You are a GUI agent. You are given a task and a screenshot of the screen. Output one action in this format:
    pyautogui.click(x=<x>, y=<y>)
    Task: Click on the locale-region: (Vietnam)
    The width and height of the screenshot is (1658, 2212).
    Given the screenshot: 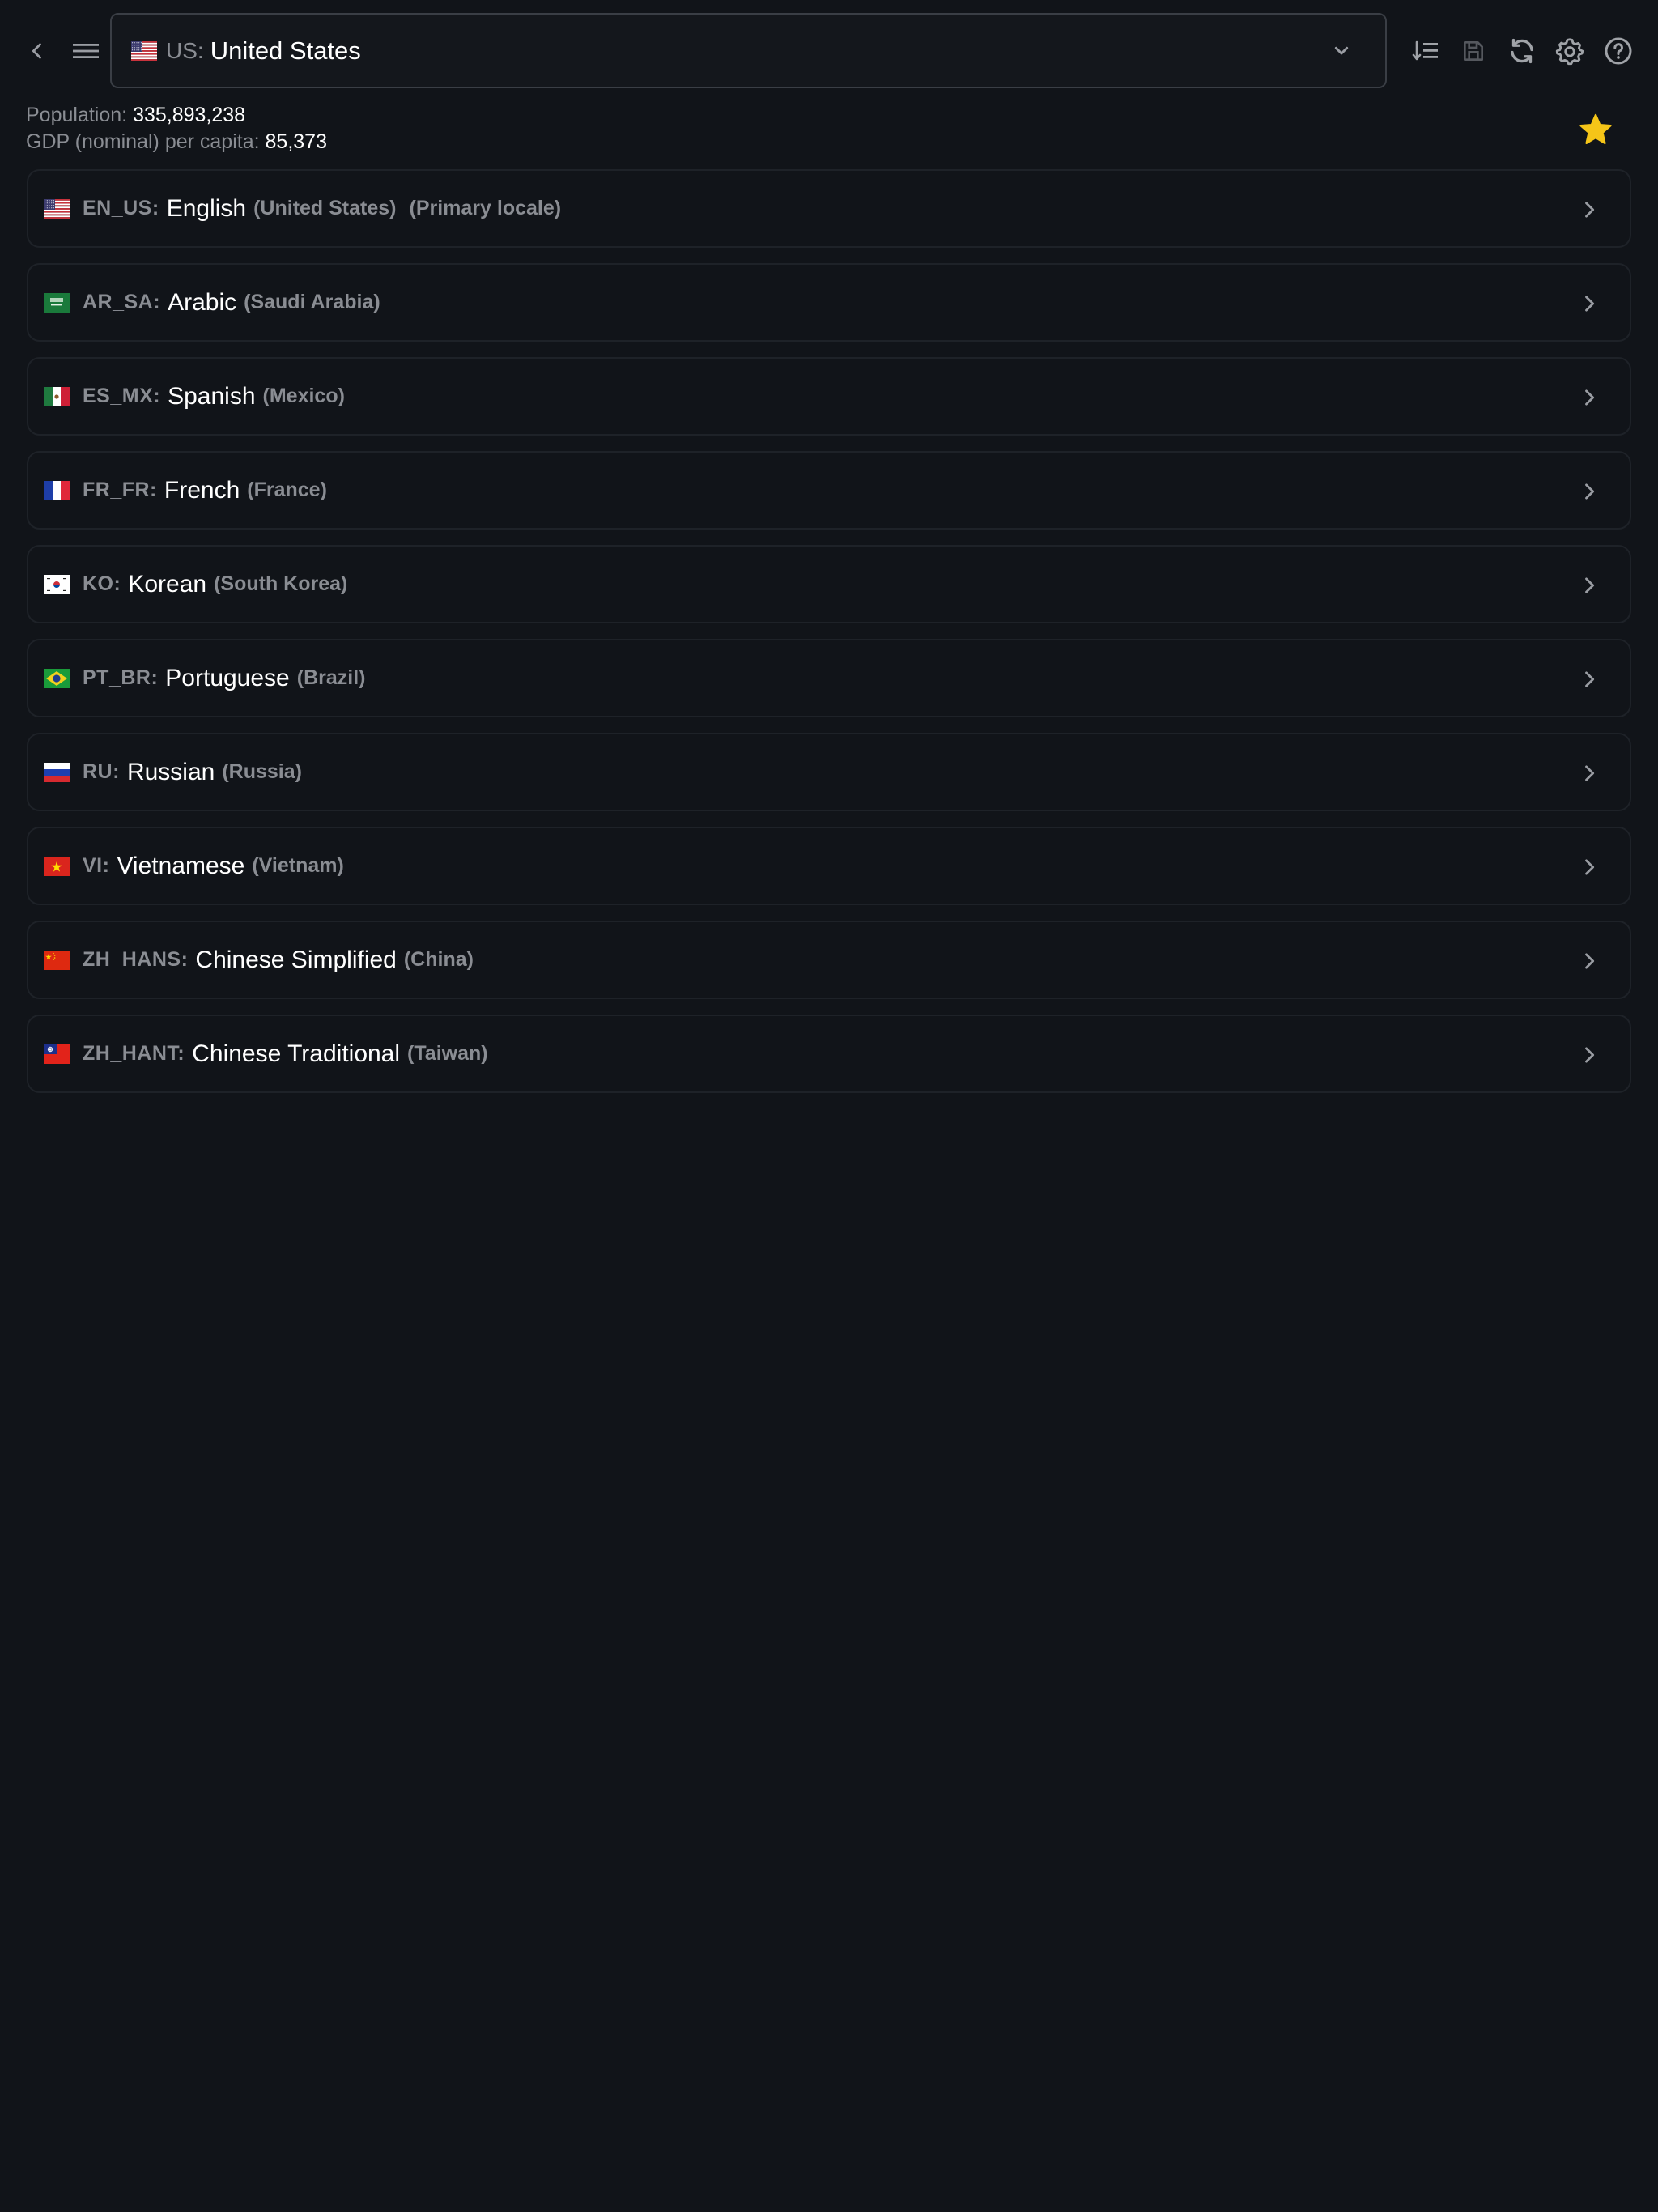 What is the action you would take?
    pyautogui.click(x=298, y=866)
    